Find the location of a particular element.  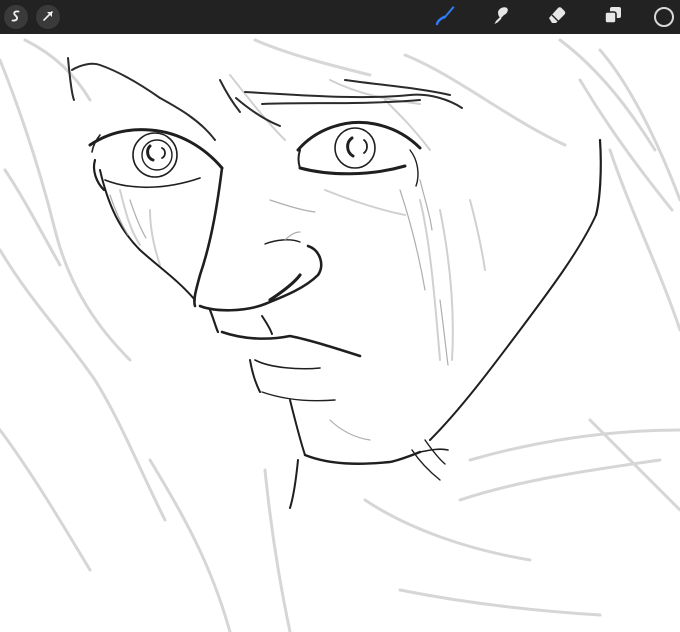

layers-icon is located at coordinates (613, 17).